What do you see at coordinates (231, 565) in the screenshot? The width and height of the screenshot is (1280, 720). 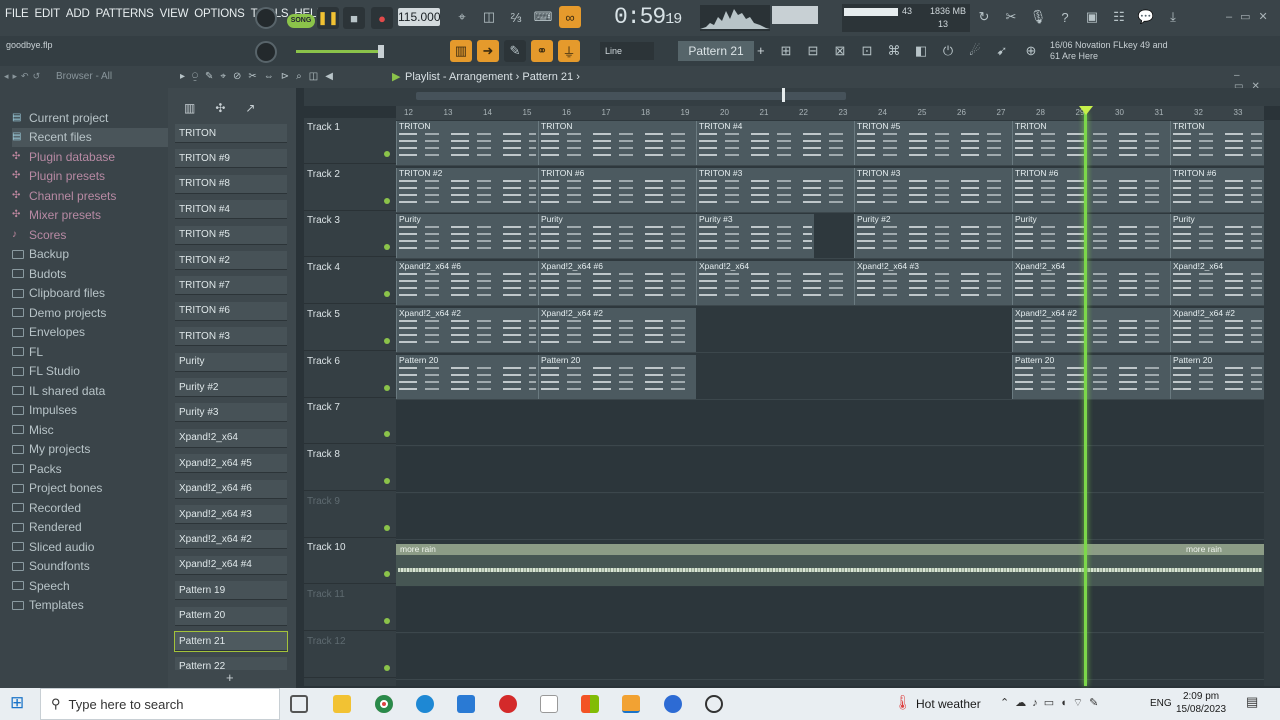 I see `pattern-picker-item: Xpand!2_x64 #4` at bounding box center [231, 565].